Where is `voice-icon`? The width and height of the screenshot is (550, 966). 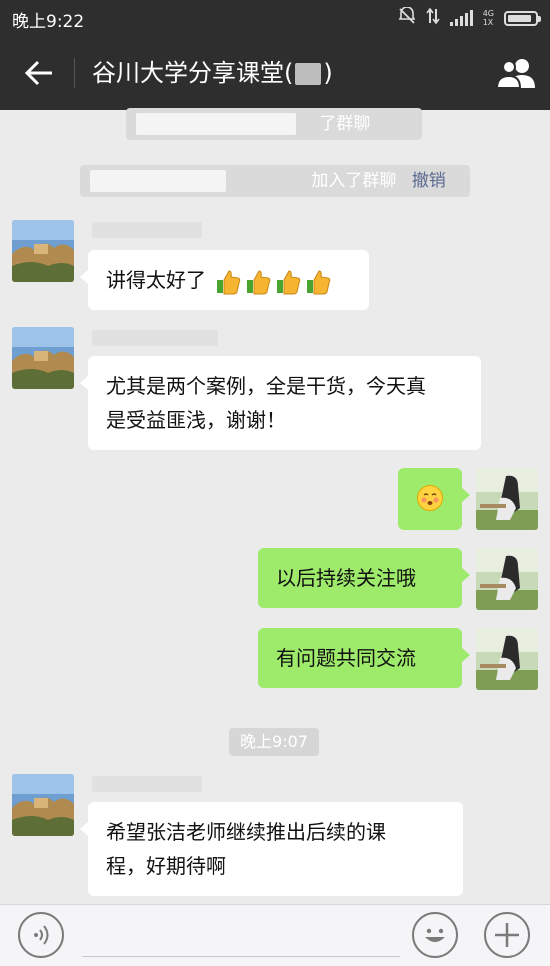 voice-icon is located at coordinates (41, 935).